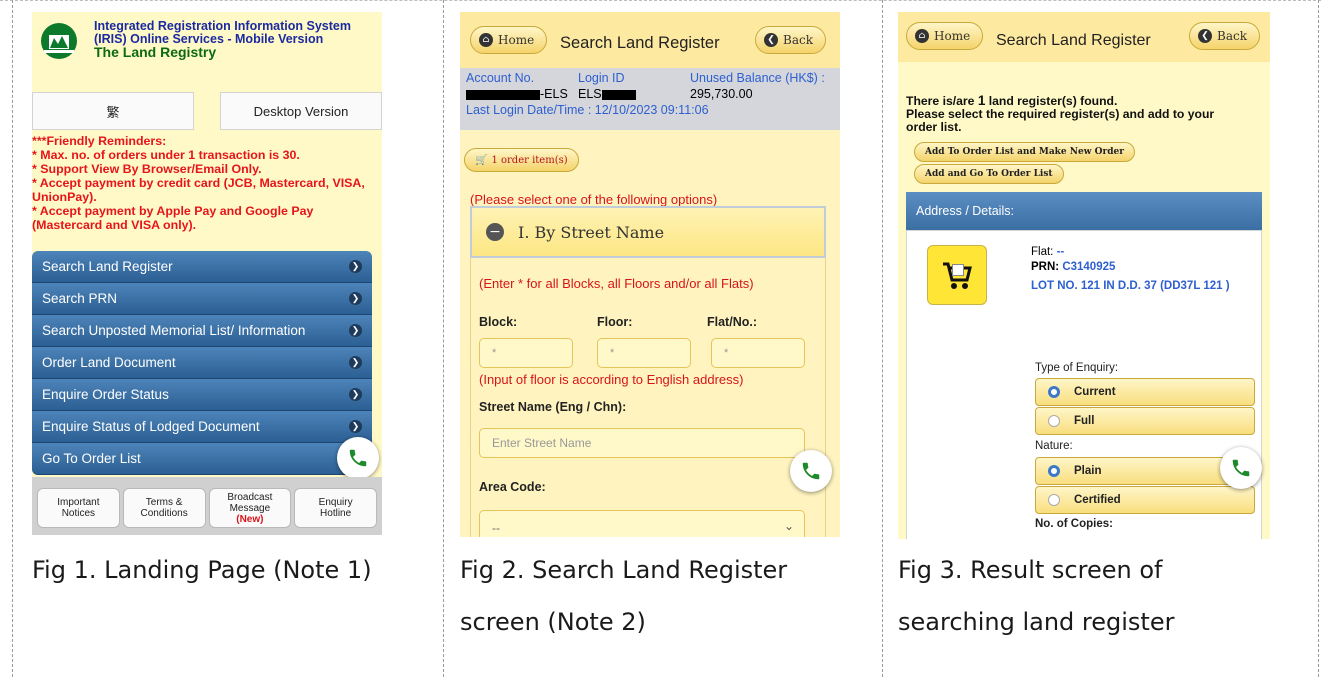 Image resolution: width=1321 pixels, height=677 pixels. What do you see at coordinates (301, 111) in the screenshot?
I see `desktop-version-button: Desktop Version` at bounding box center [301, 111].